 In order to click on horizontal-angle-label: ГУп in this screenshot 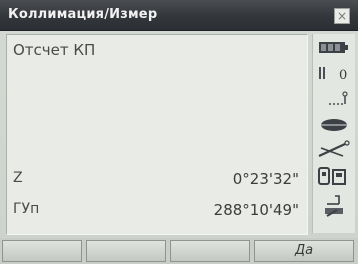, I will do `click(26, 209)`.